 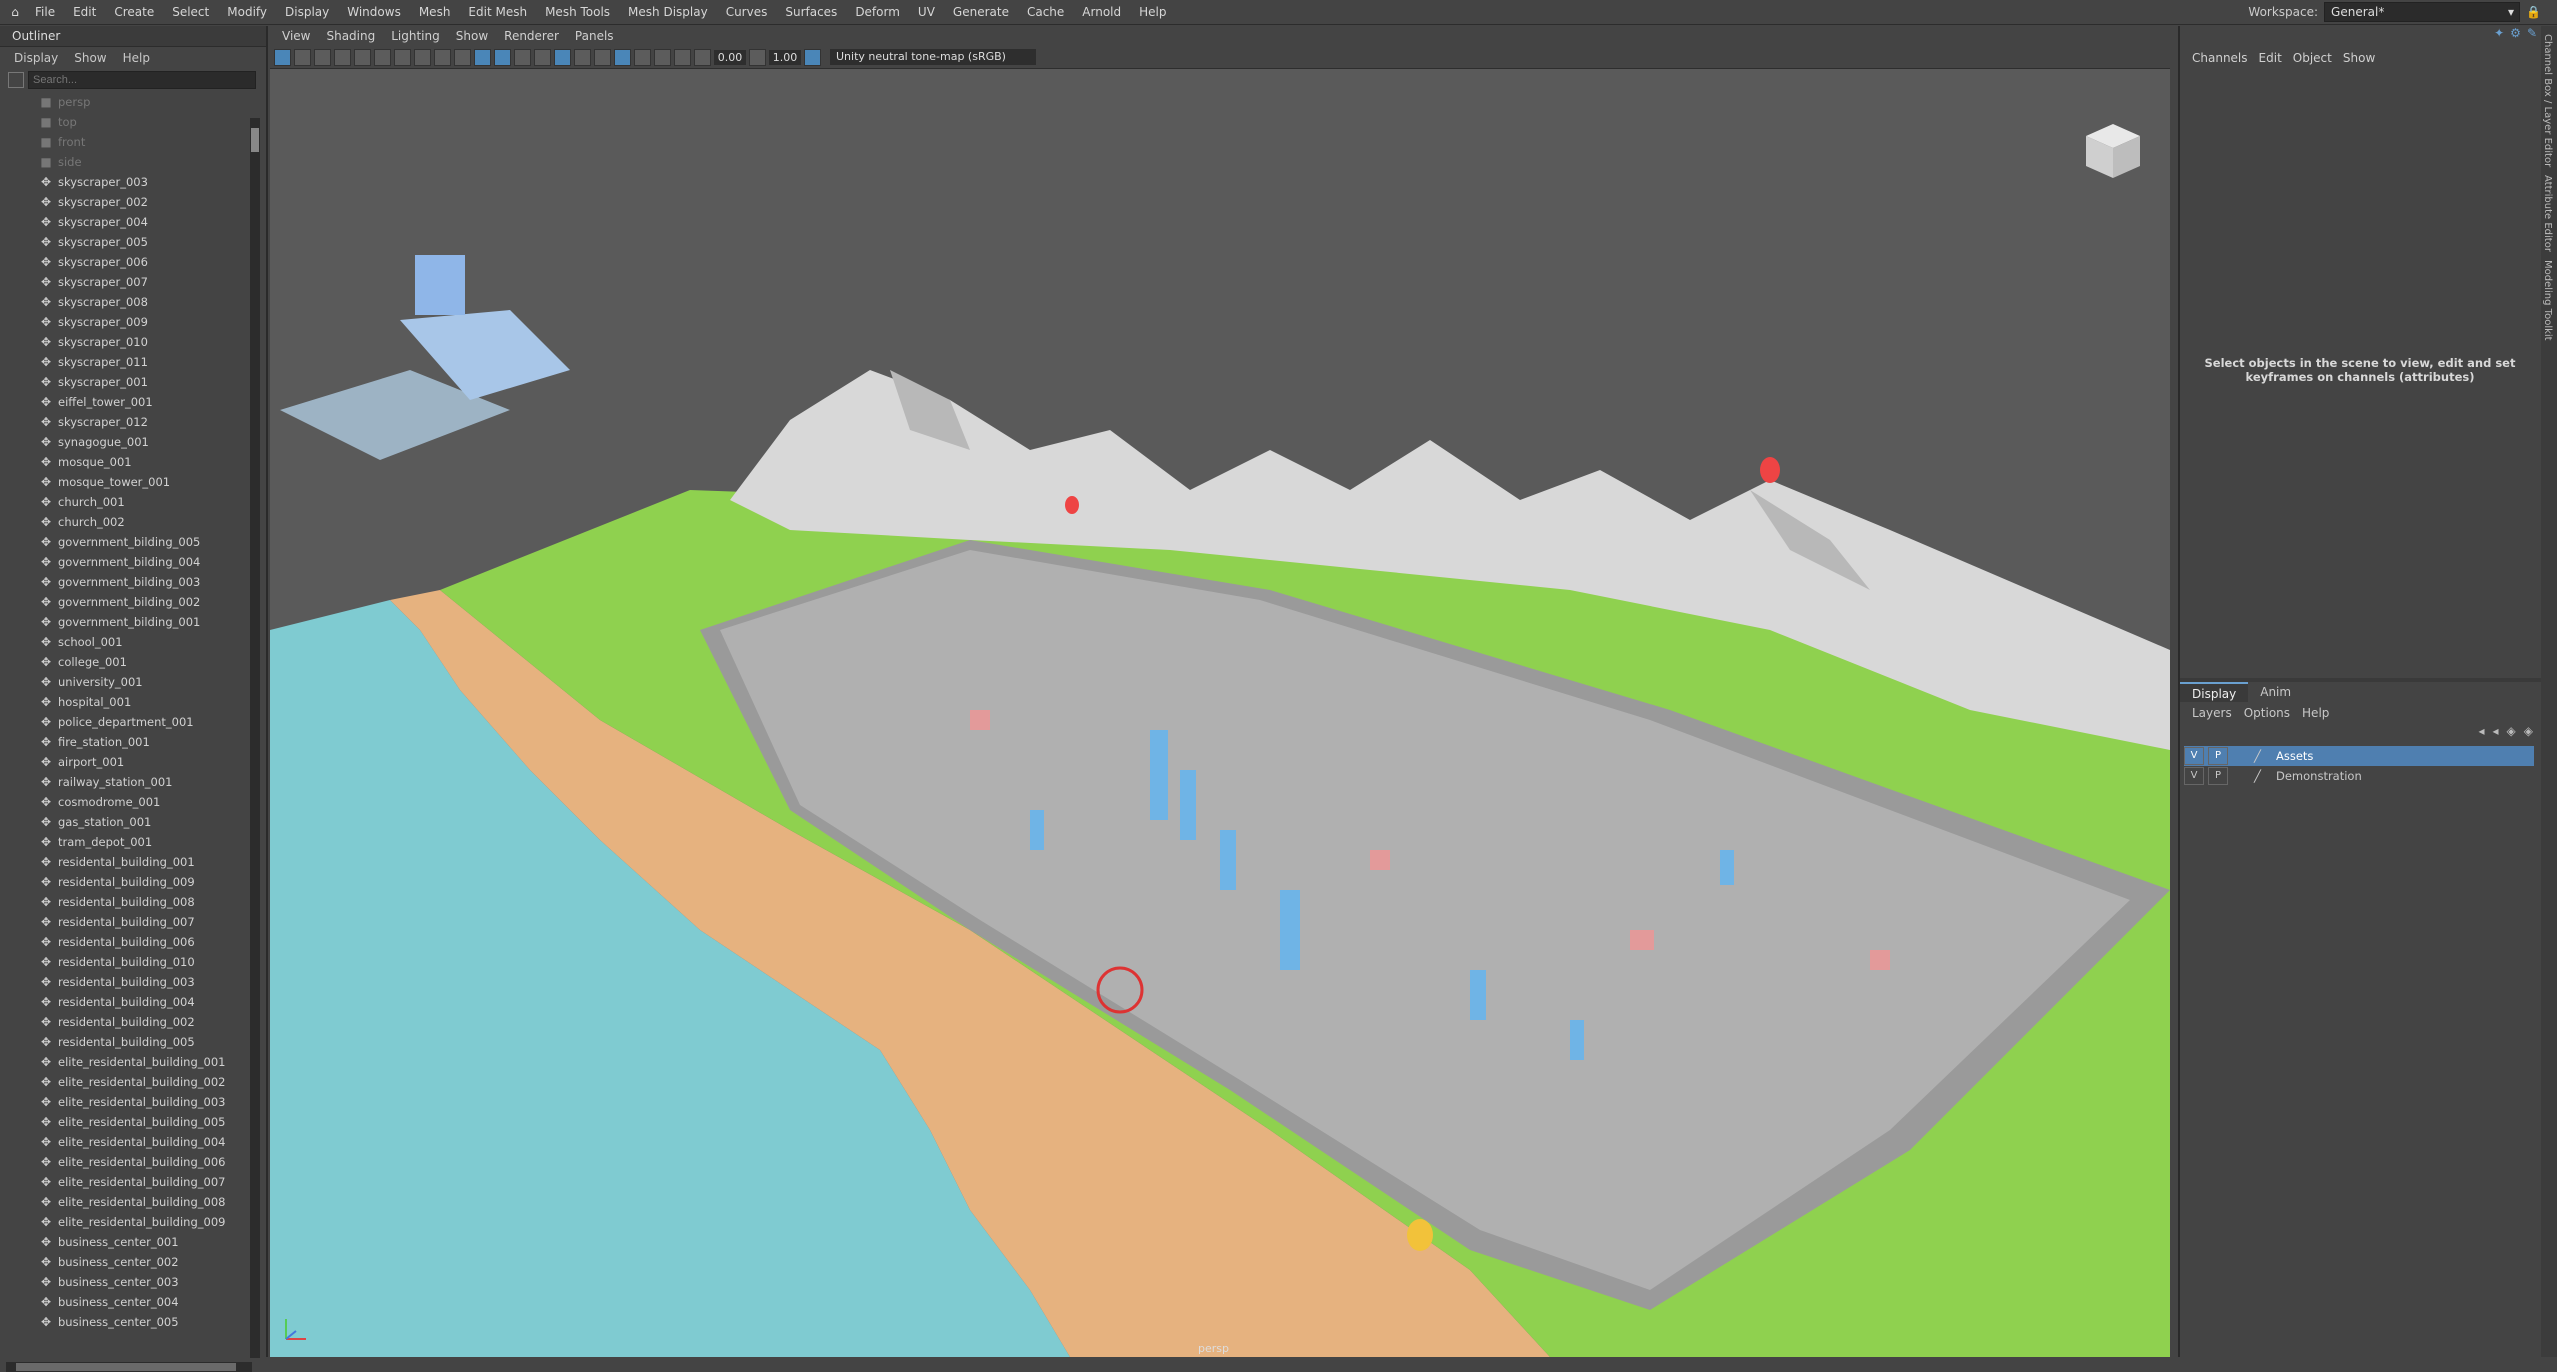 What do you see at coordinates (129, 802) in the screenshot?
I see `outliner-item: ✥ cosmodrome_001` at bounding box center [129, 802].